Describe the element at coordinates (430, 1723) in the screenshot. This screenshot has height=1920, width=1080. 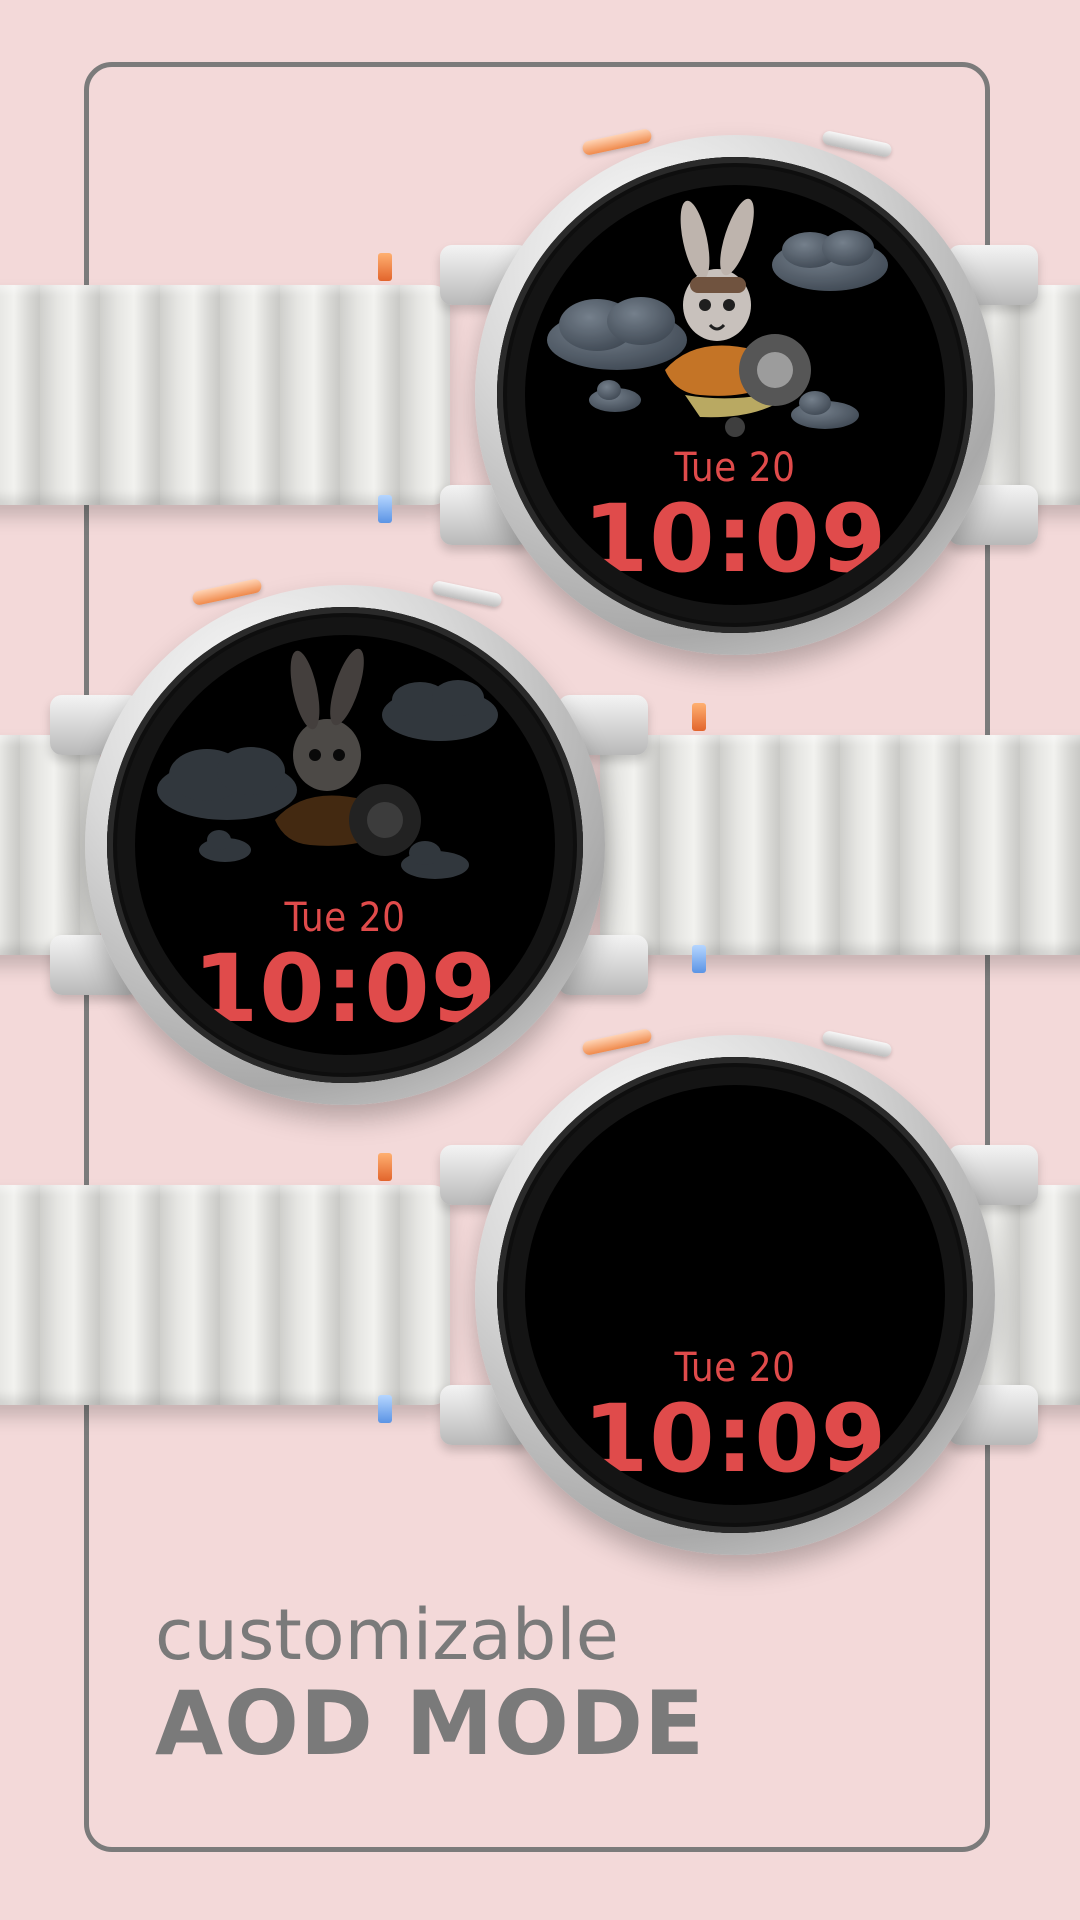
I see `caption-title: AOD MODE` at that location.